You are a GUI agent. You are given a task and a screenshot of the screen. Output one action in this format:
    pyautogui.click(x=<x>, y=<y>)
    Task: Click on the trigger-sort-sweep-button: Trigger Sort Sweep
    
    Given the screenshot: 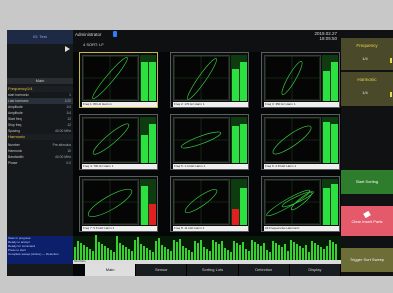 What is the action you would take?
    pyautogui.click(x=367, y=260)
    